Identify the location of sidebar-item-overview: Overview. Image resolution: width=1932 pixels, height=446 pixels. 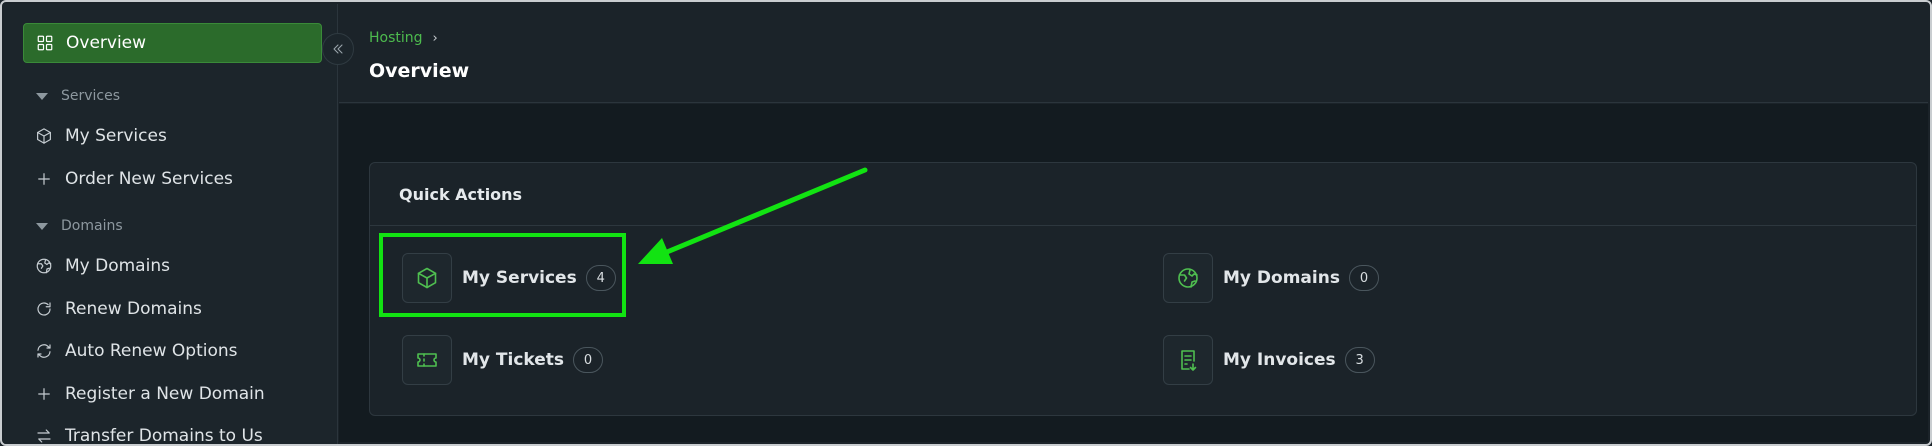
(172, 43).